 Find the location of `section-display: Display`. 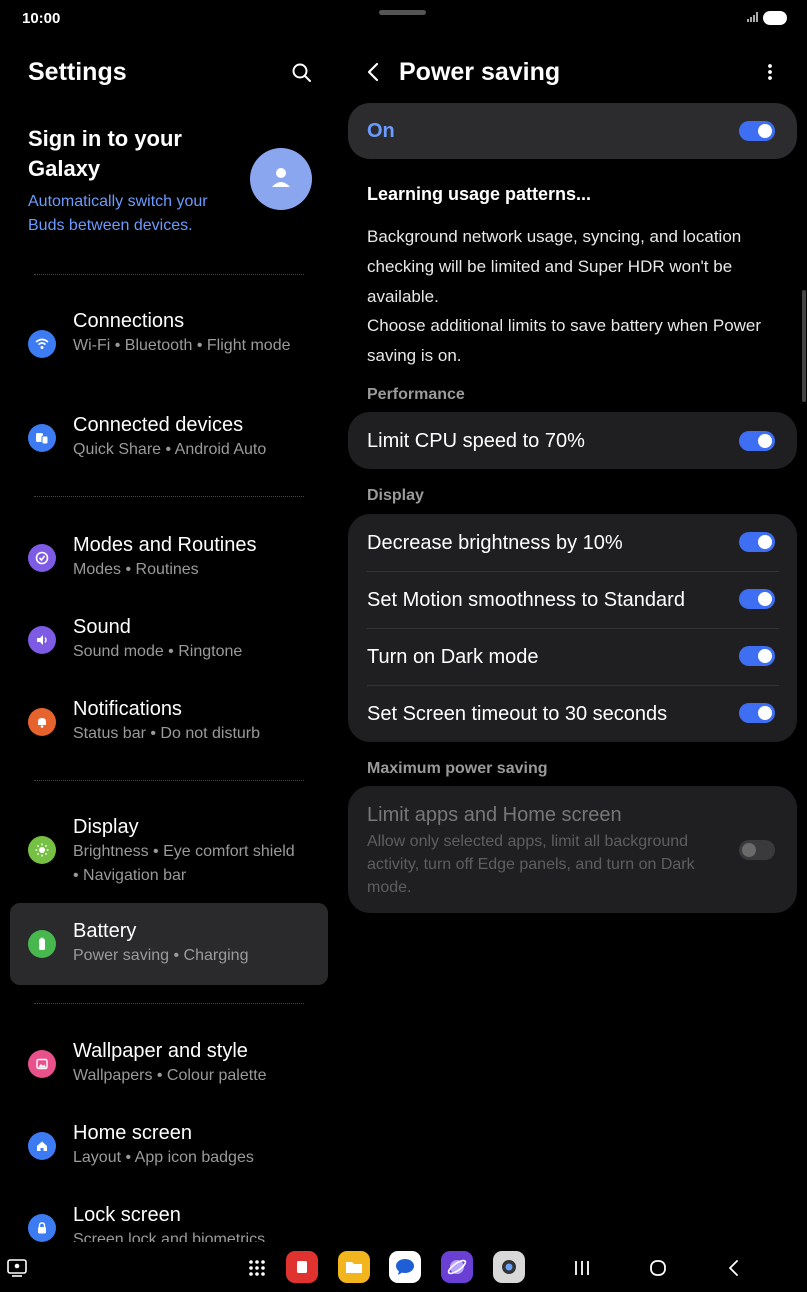

section-display: Display is located at coordinates (395, 495).